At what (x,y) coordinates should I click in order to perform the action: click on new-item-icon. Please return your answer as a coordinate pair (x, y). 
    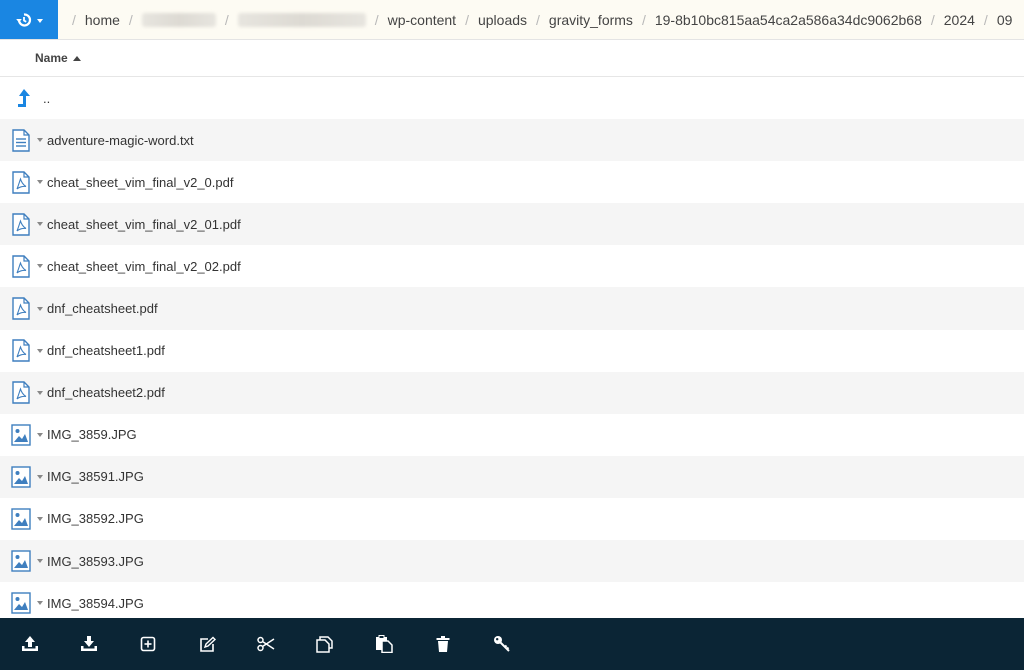
    Looking at the image, I should click on (148, 644).